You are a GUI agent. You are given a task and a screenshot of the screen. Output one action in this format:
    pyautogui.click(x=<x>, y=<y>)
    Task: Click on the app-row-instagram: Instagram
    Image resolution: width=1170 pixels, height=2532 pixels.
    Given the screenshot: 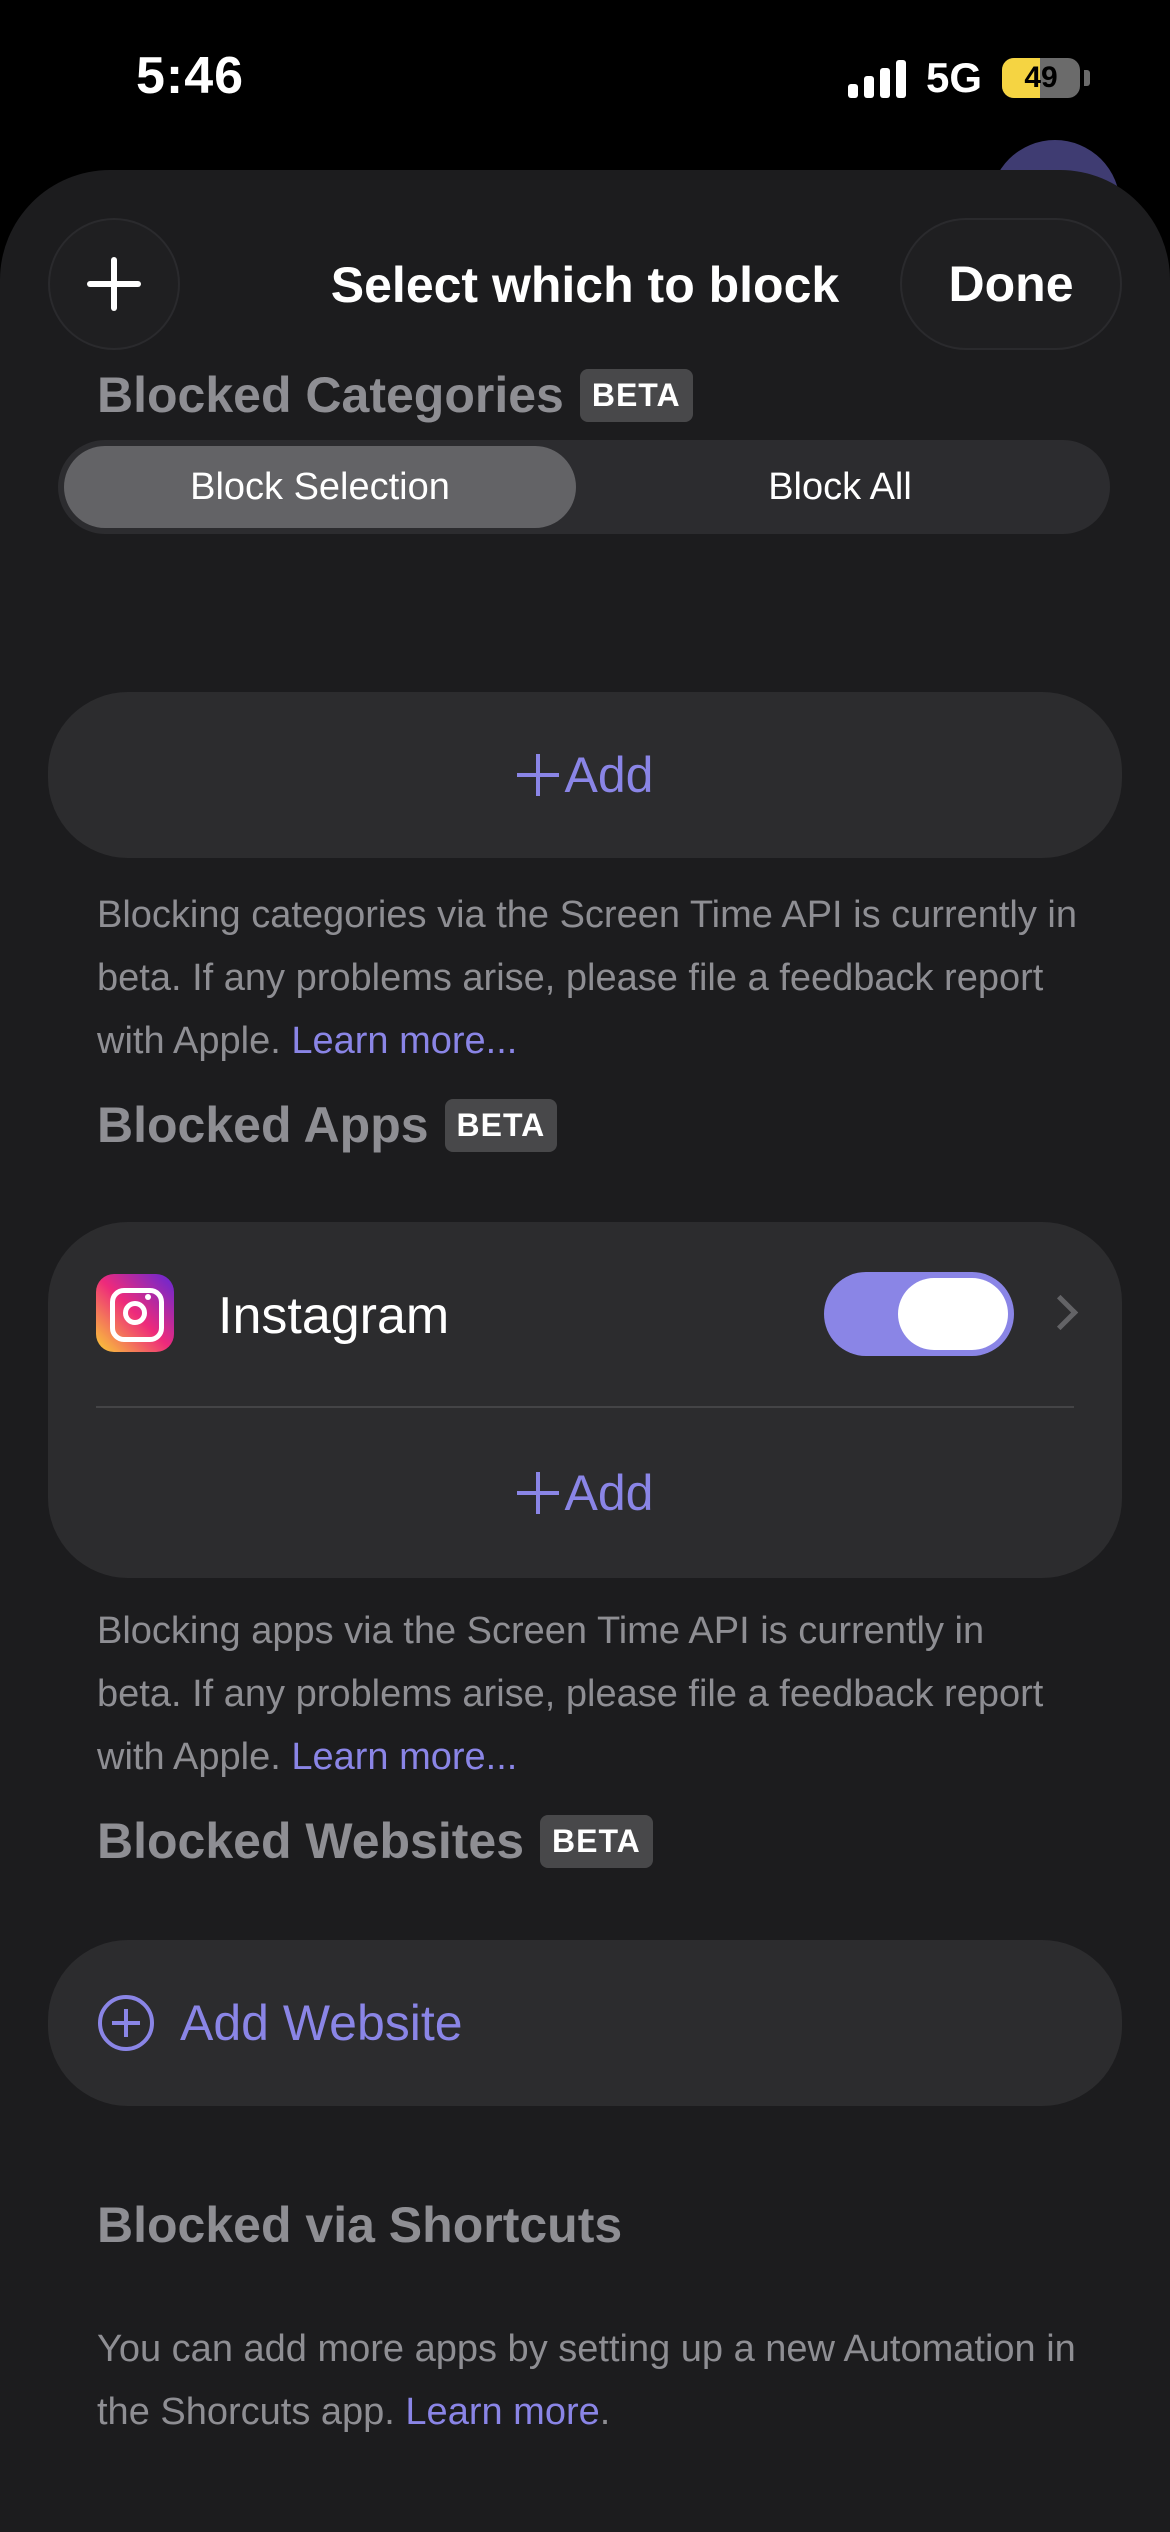 What is the action you would take?
    pyautogui.click(x=585, y=1314)
    